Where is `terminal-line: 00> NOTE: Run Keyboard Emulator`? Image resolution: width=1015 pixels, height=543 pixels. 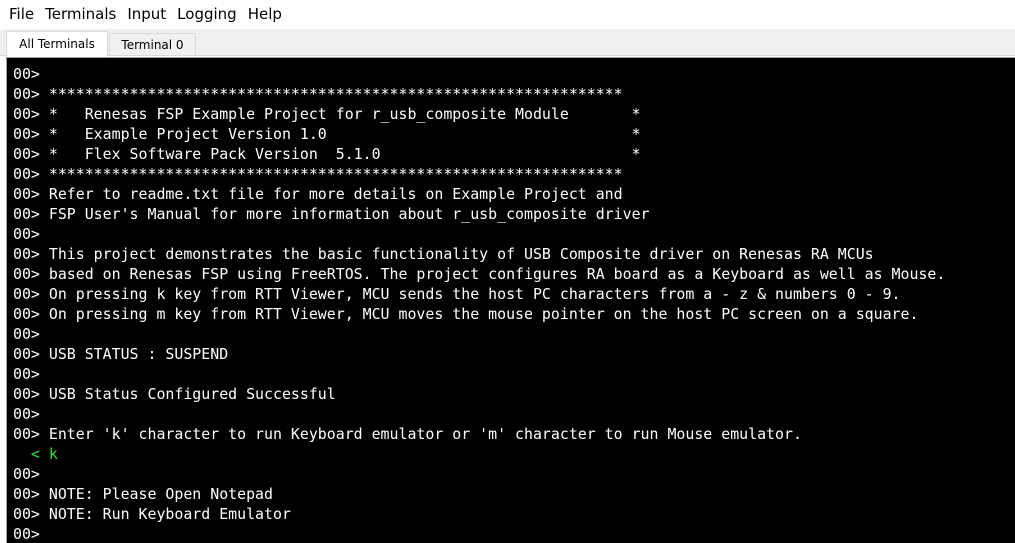 terminal-line: 00> NOTE: Run Keyboard Emulator is located at coordinates (152, 514).